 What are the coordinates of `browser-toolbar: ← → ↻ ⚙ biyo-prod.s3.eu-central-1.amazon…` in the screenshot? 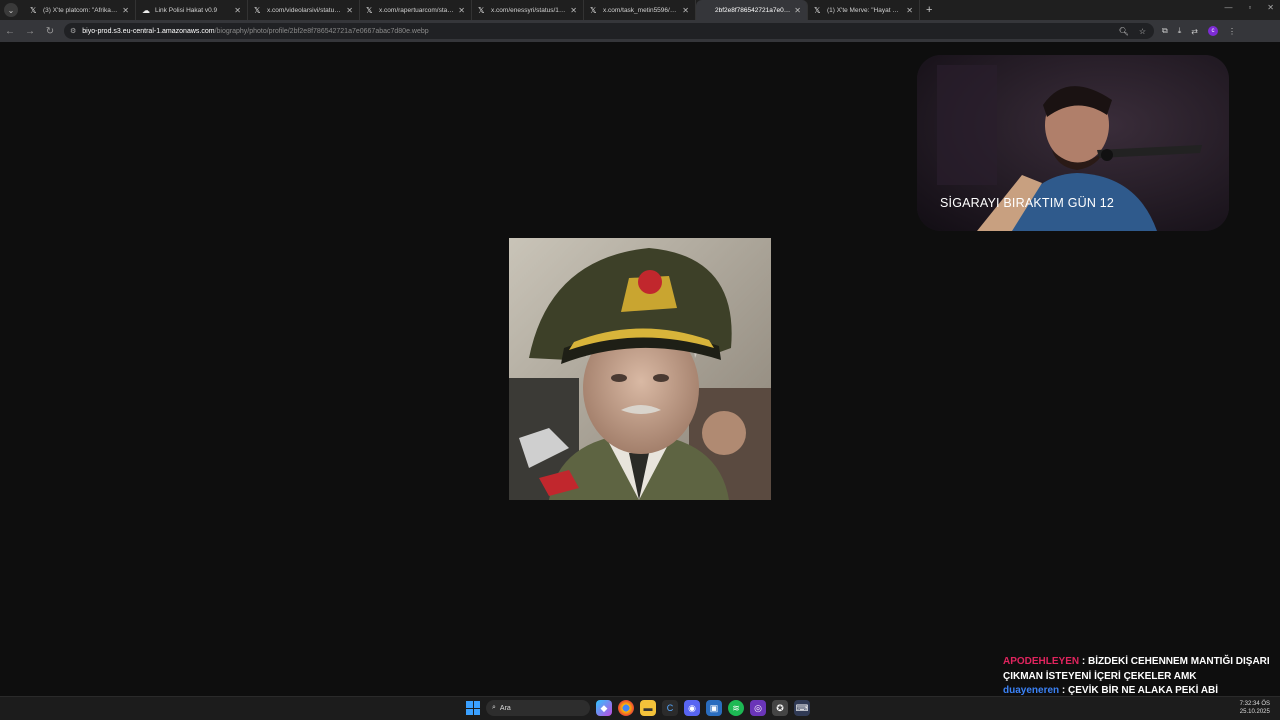 It's located at (640, 31).